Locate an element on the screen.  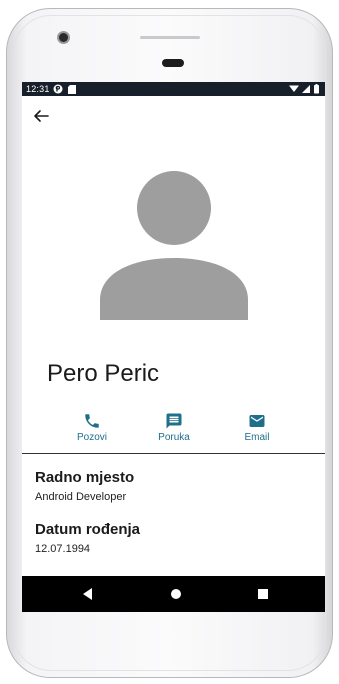
email-button: Email is located at coordinates (257, 430).